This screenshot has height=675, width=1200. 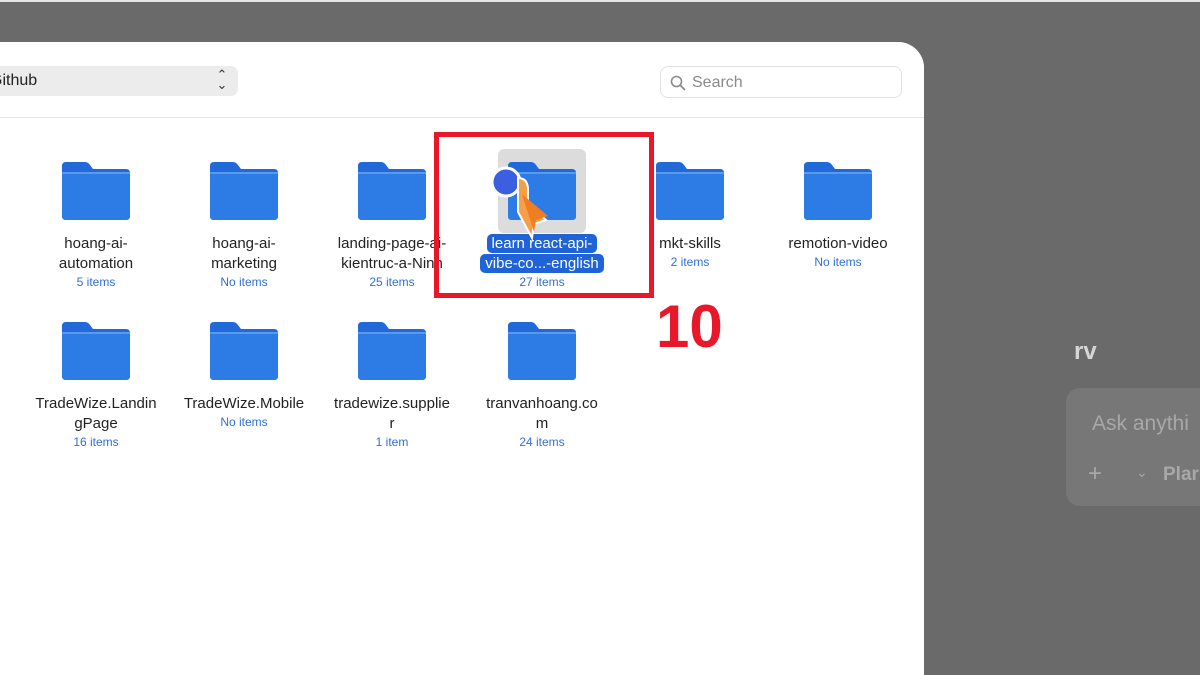 I want to click on folder-name-text: kientruc-a-Ninh, so click(x=392, y=263).